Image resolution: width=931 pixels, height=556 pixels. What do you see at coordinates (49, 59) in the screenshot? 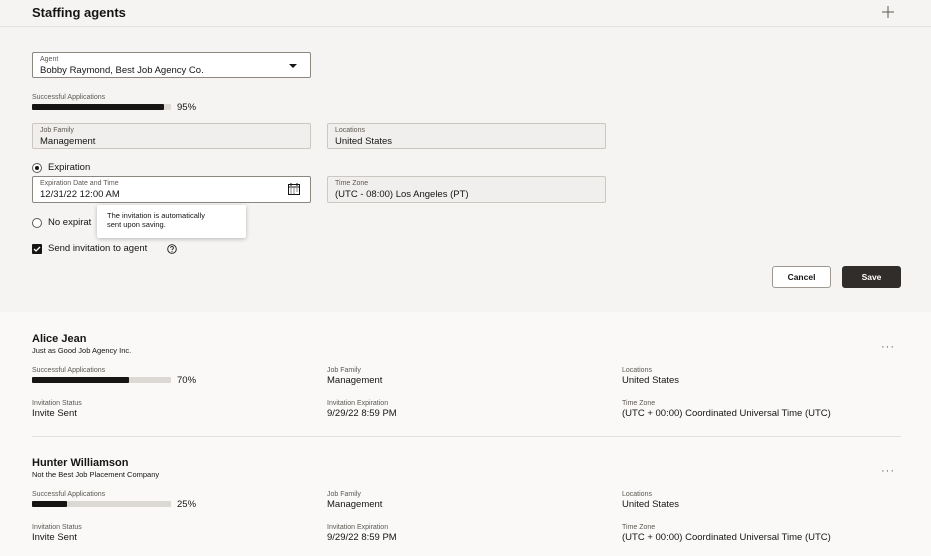
I see `agent-select-label: Agent` at bounding box center [49, 59].